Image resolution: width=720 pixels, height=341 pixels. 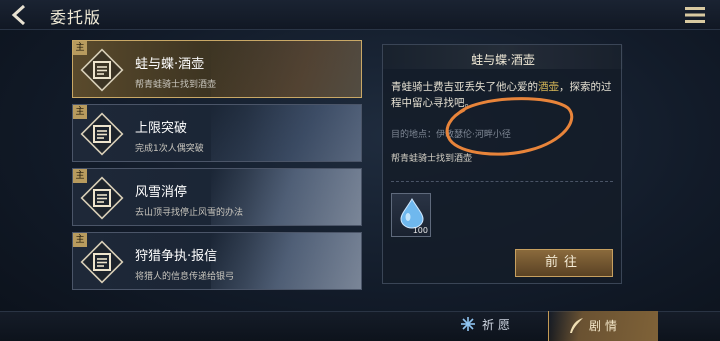 I want to click on quest-story-text: 青蛙骑士费吉亚丢失了他心爱的酒壶，探索的过程中留心寻找吧。, so click(x=504, y=95).